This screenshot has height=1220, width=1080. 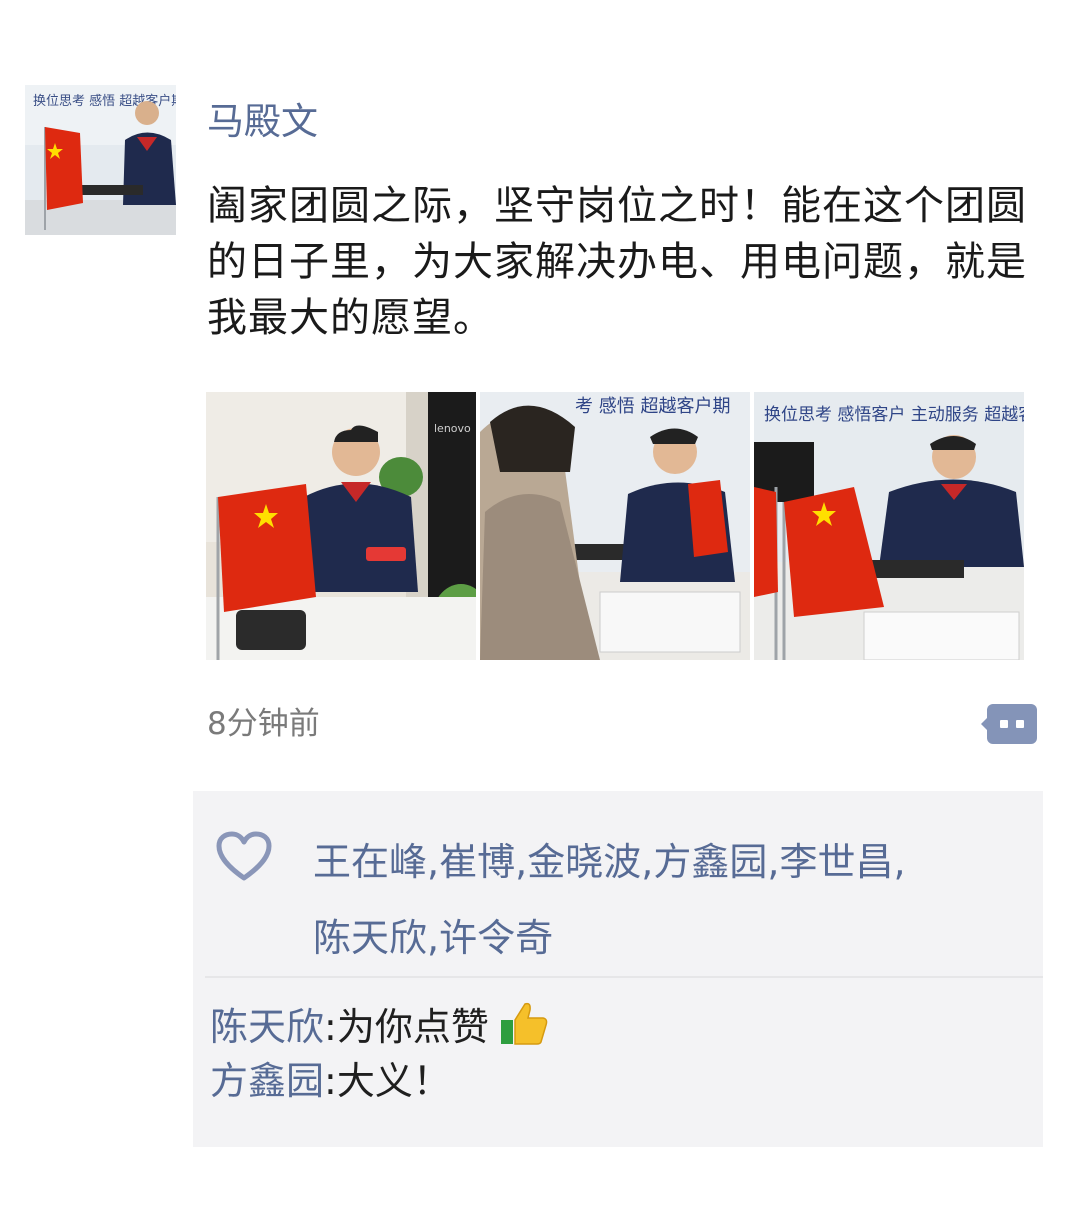 What do you see at coordinates (100, 160) in the screenshot?
I see `author-avatar: 换位思考 感悟 超越客户期待` at bounding box center [100, 160].